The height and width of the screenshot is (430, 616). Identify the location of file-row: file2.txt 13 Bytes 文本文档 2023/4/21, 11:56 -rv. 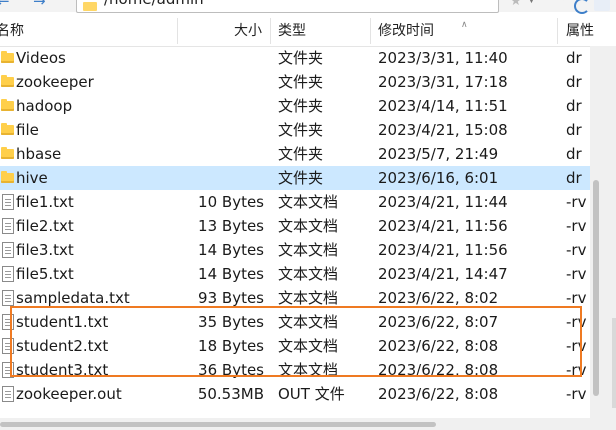
(295, 226).